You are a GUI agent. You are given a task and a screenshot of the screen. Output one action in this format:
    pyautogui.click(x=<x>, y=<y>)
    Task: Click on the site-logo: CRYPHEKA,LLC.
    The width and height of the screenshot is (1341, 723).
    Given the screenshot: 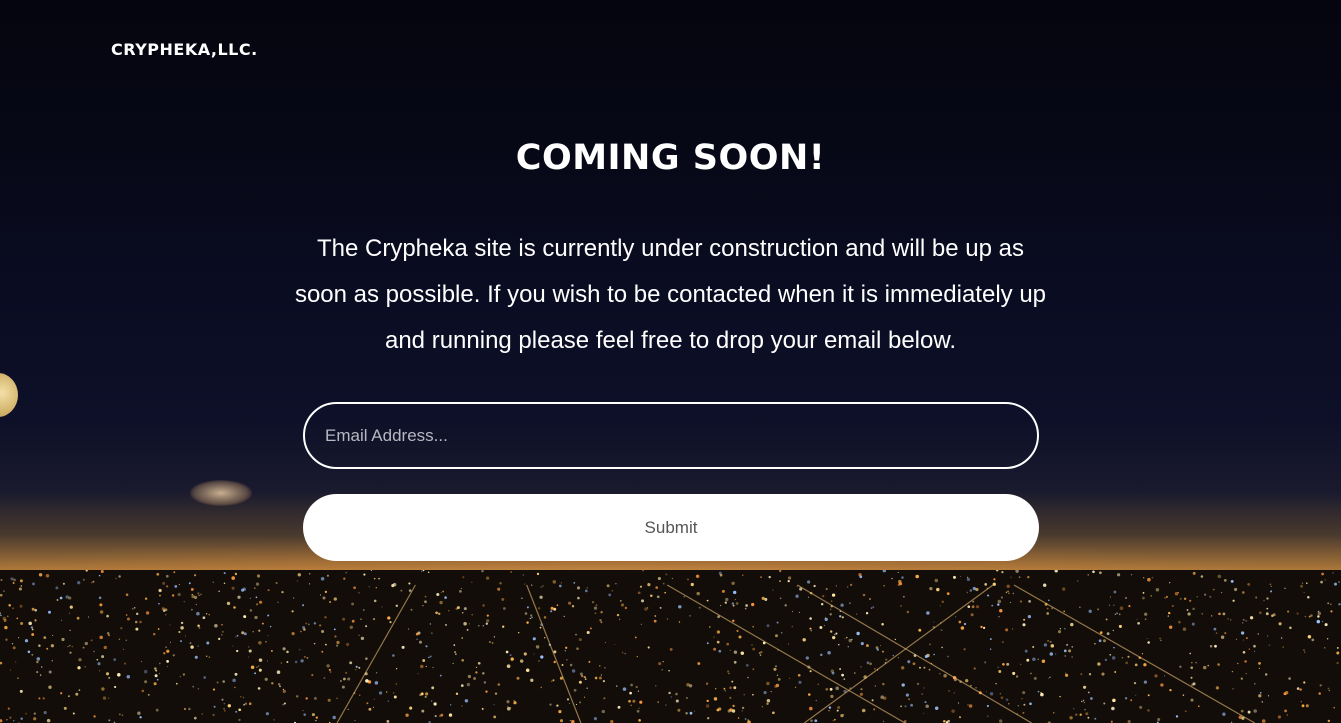 What is the action you would take?
    pyautogui.click(x=184, y=49)
    